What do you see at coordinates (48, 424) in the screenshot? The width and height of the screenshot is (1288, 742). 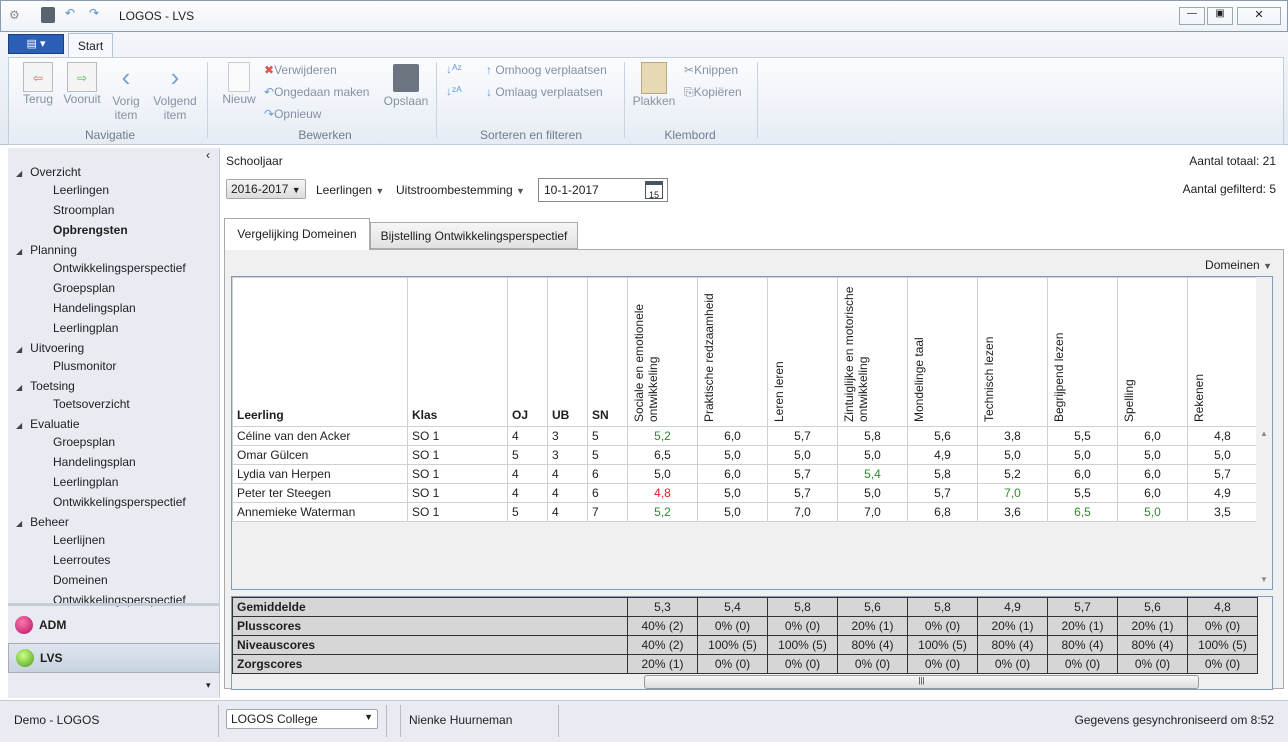 I see `sidebar-group: ◢ Evaluatie` at bounding box center [48, 424].